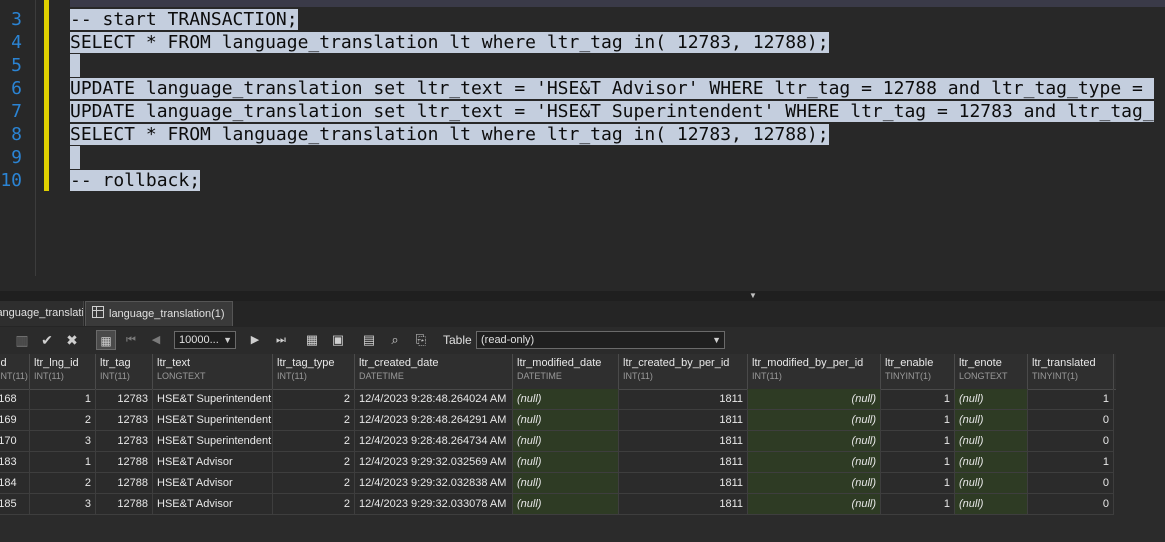 This screenshot has width=1165, height=542. Describe the element at coordinates (42, 313) in the screenshot. I see `tab-language-translation: language_translation` at that location.